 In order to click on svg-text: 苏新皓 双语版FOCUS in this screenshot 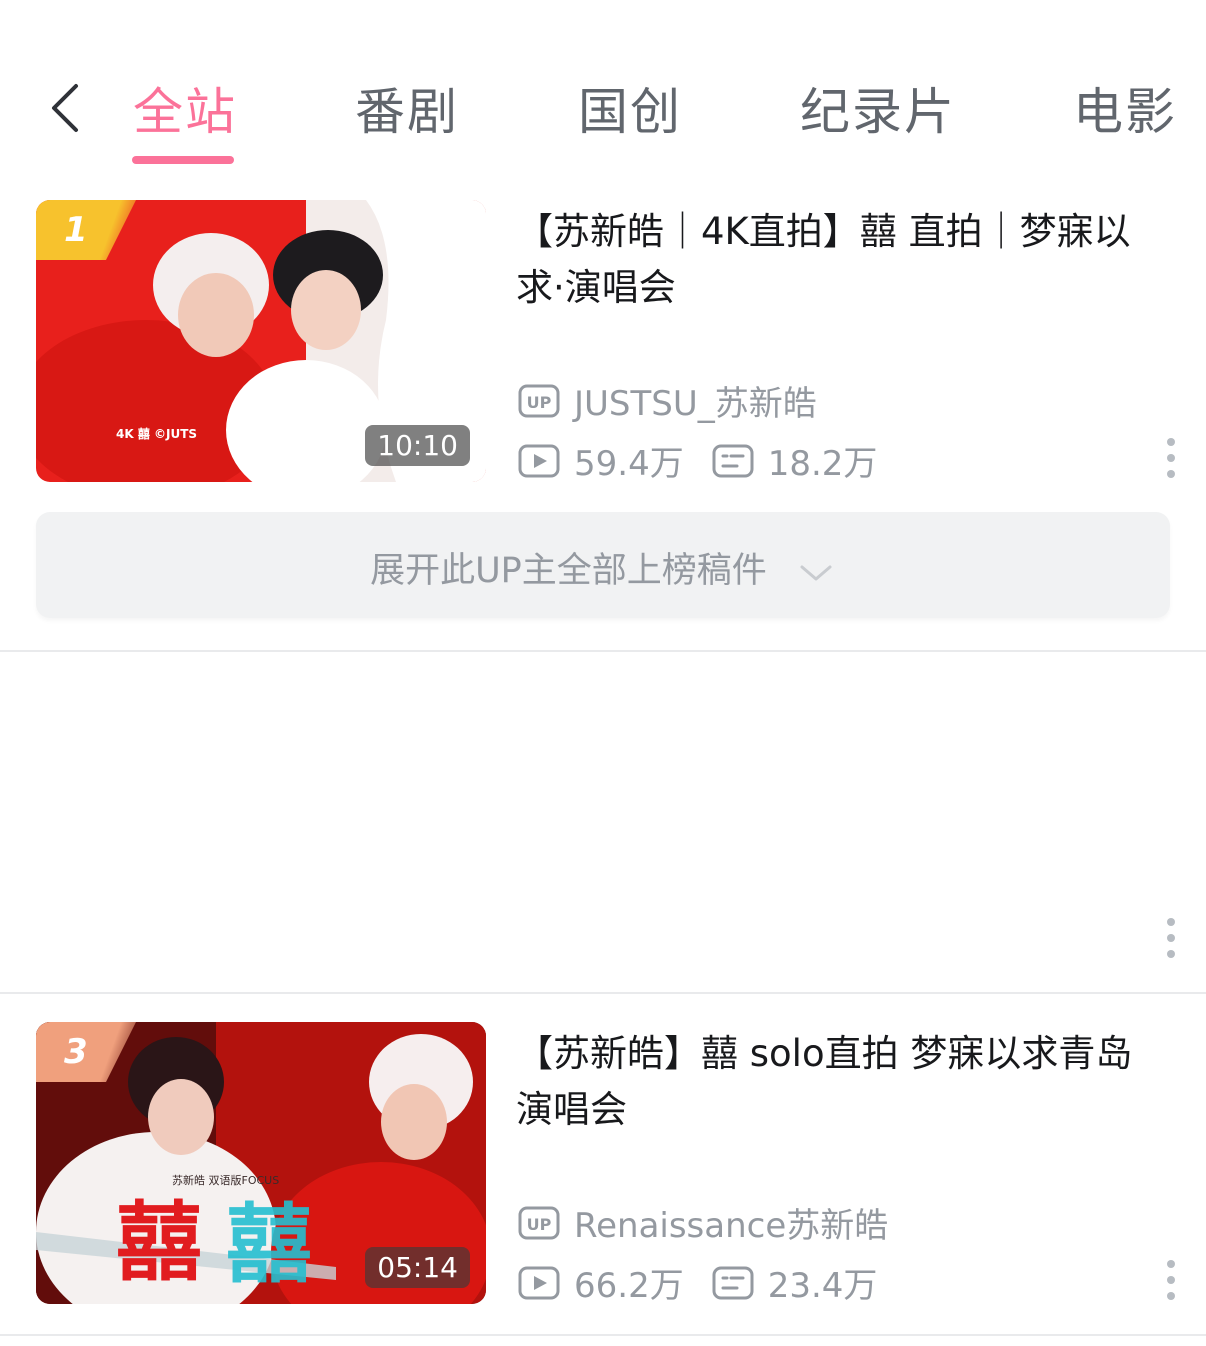, I will do `click(225, 1180)`.